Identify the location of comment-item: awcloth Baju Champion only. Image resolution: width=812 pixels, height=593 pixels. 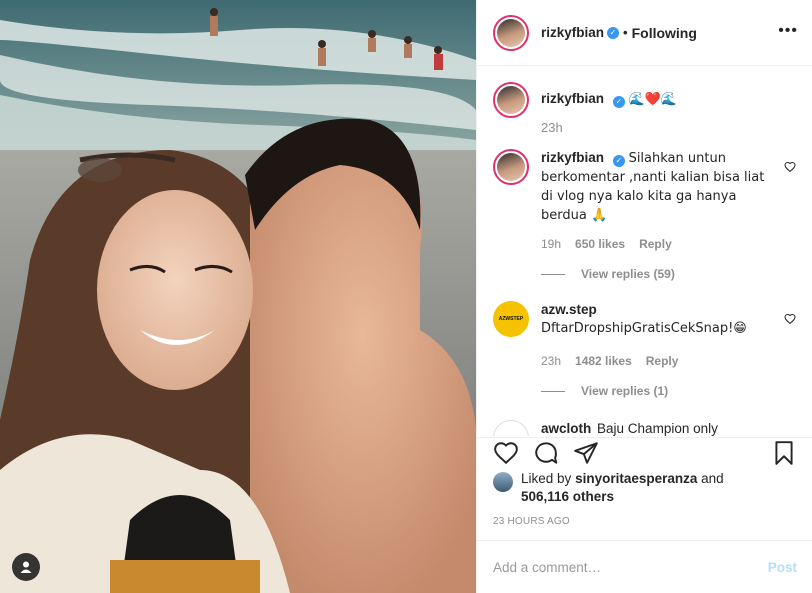
(644, 428).